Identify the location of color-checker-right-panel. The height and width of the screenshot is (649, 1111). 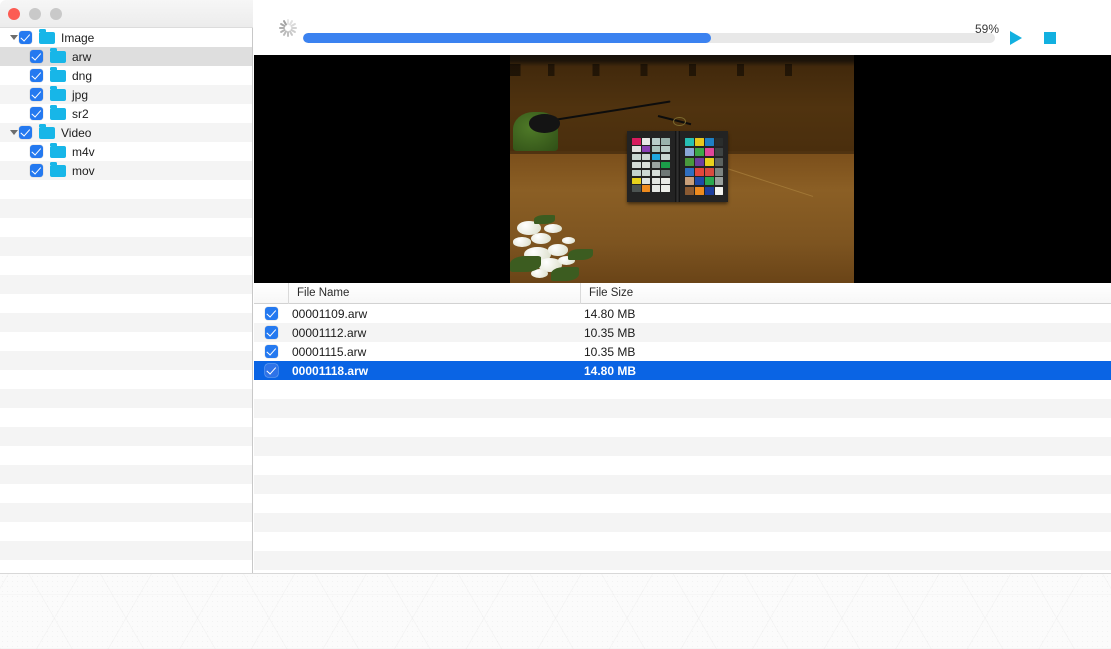
(704, 167).